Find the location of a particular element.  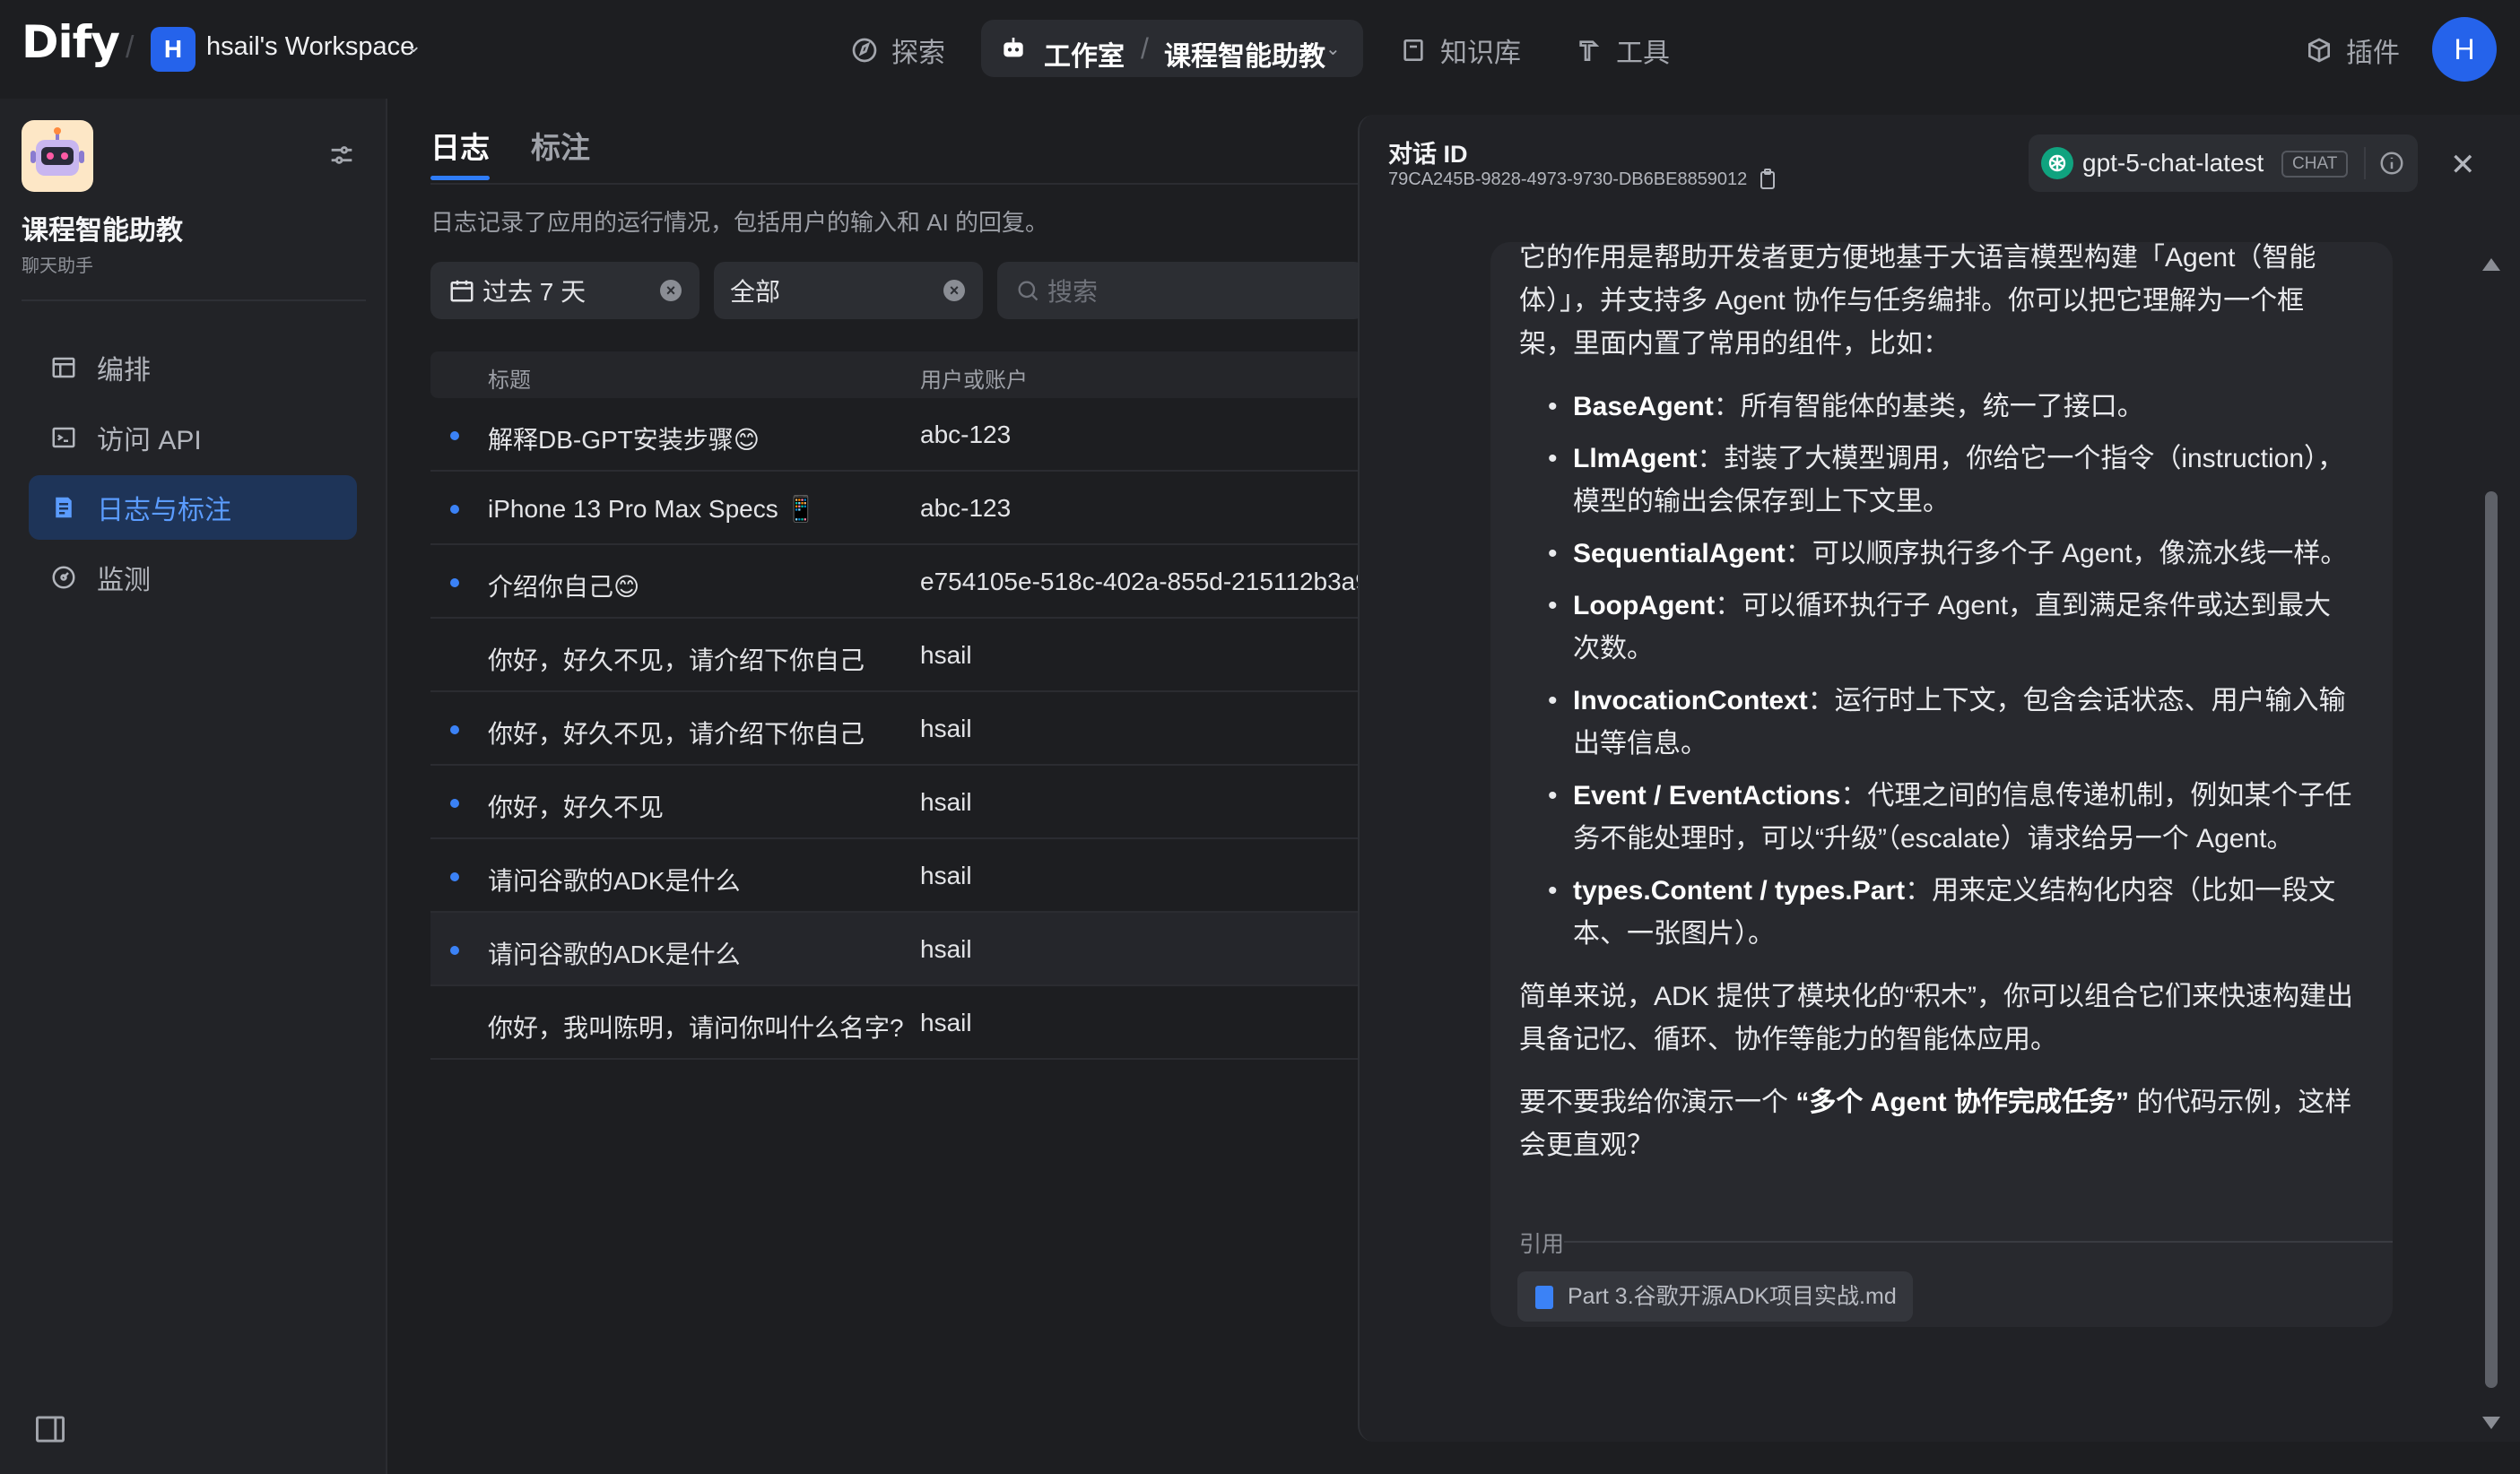

scroll-down-icon is located at coordinates (2491, 1423).